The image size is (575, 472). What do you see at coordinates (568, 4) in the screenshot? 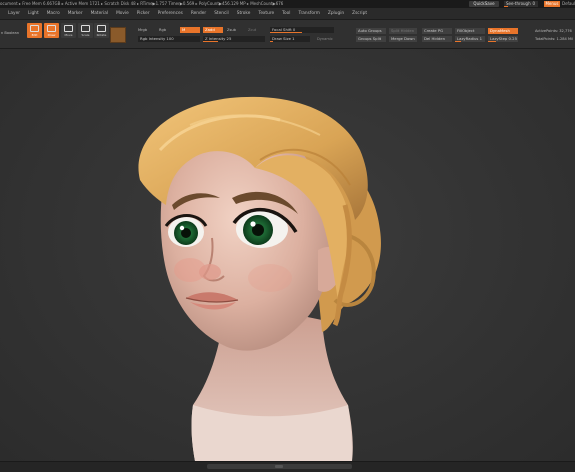
I see `default-button: Defaul` at bounding box center [568, 4].